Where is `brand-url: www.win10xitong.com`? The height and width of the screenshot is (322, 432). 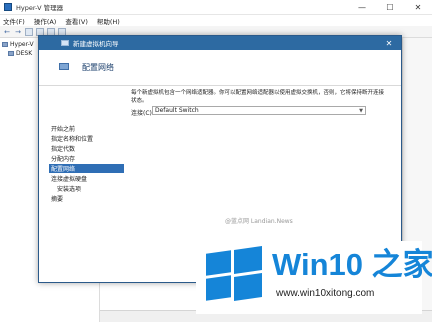 brand-url: www.win10xitong.com is located at coordinates (325, 293).